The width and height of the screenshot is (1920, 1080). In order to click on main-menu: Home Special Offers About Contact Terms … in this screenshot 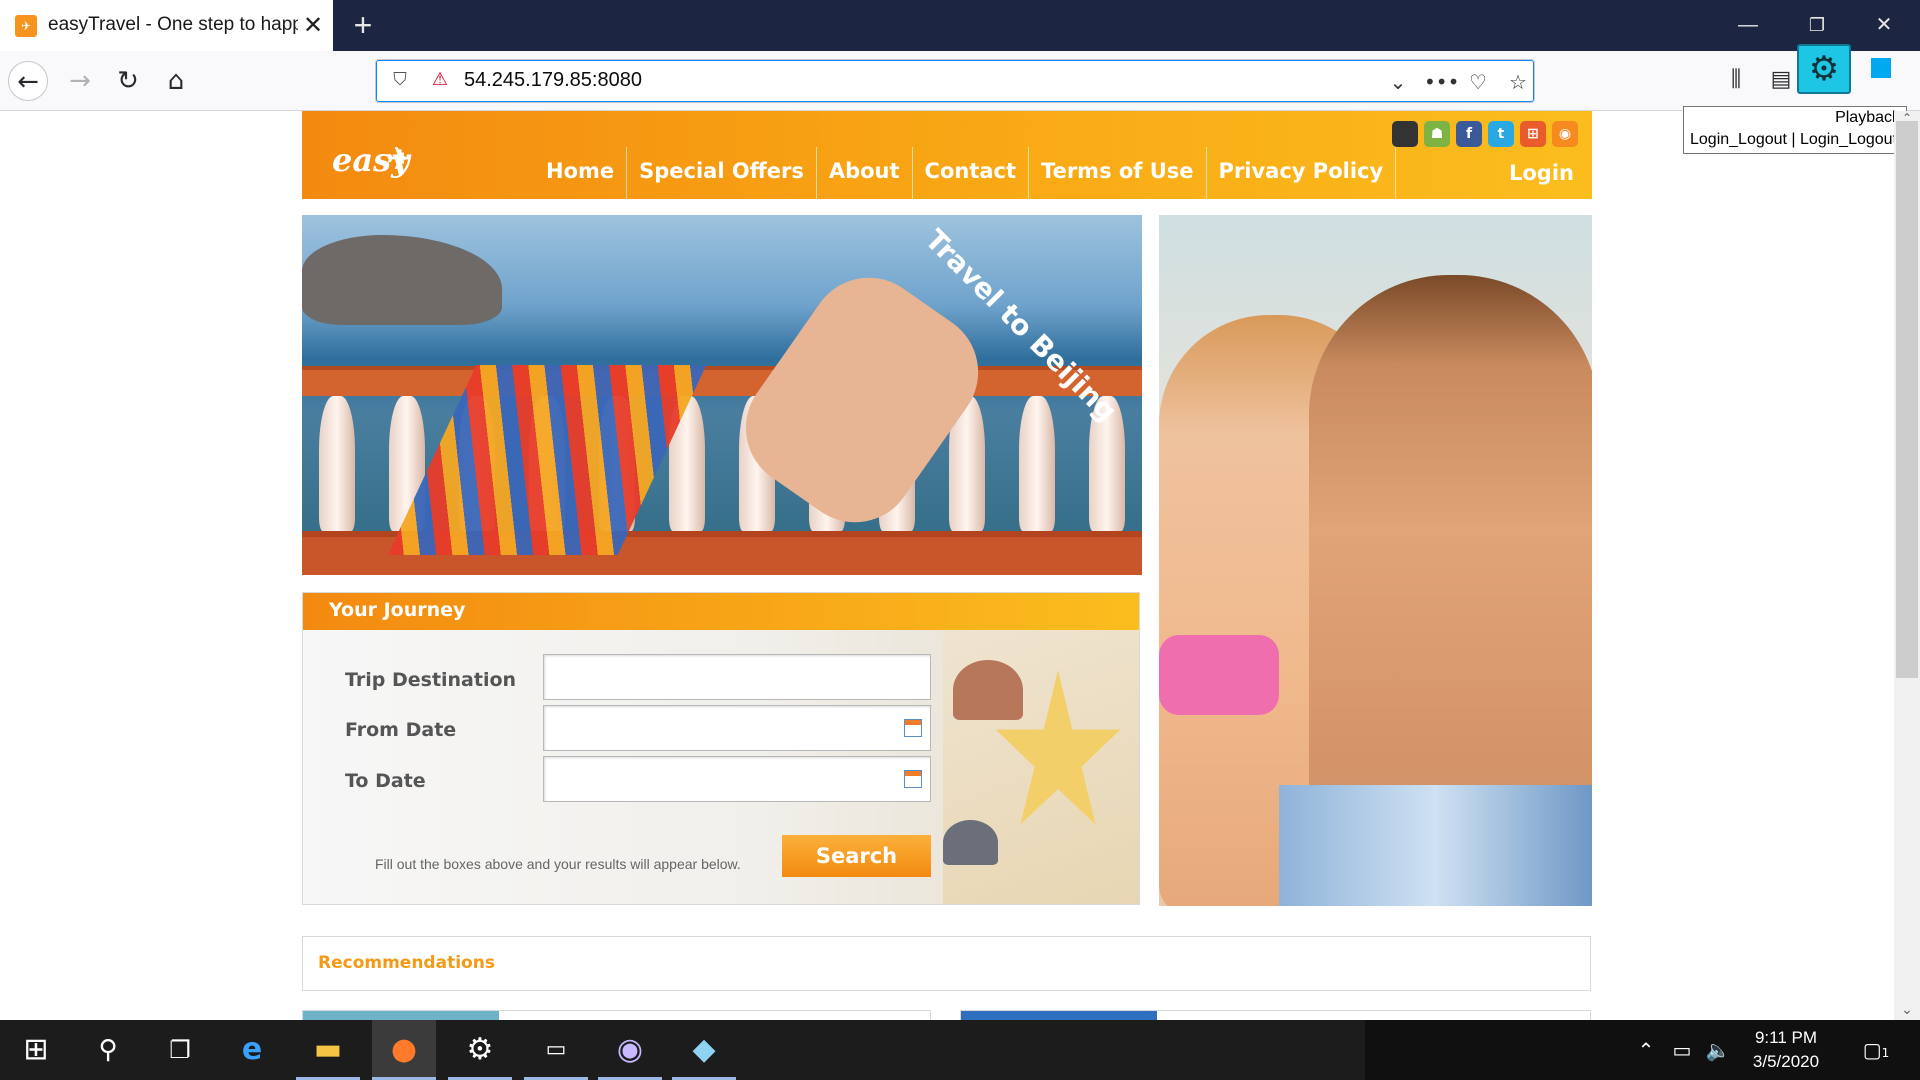, I will do `click(965, 173)`.